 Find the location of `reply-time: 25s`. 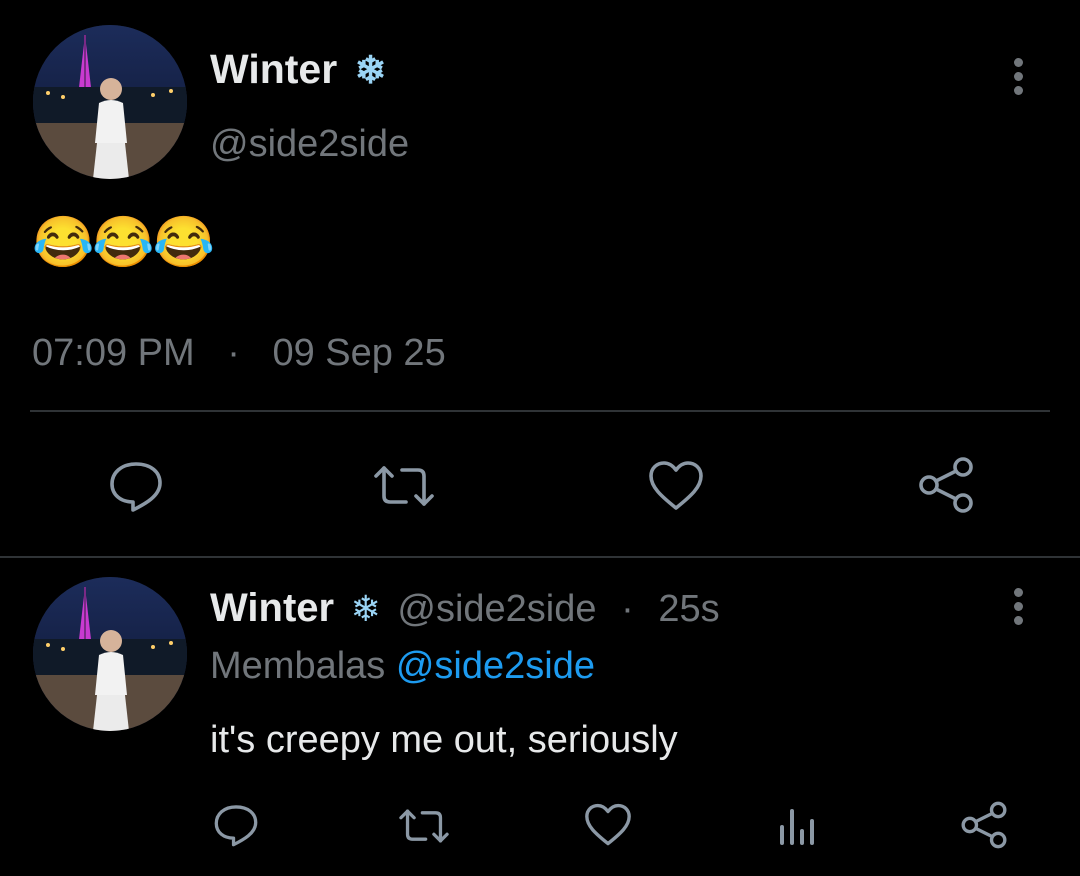

reply-time: 25s is located at coordinates (689, 609).